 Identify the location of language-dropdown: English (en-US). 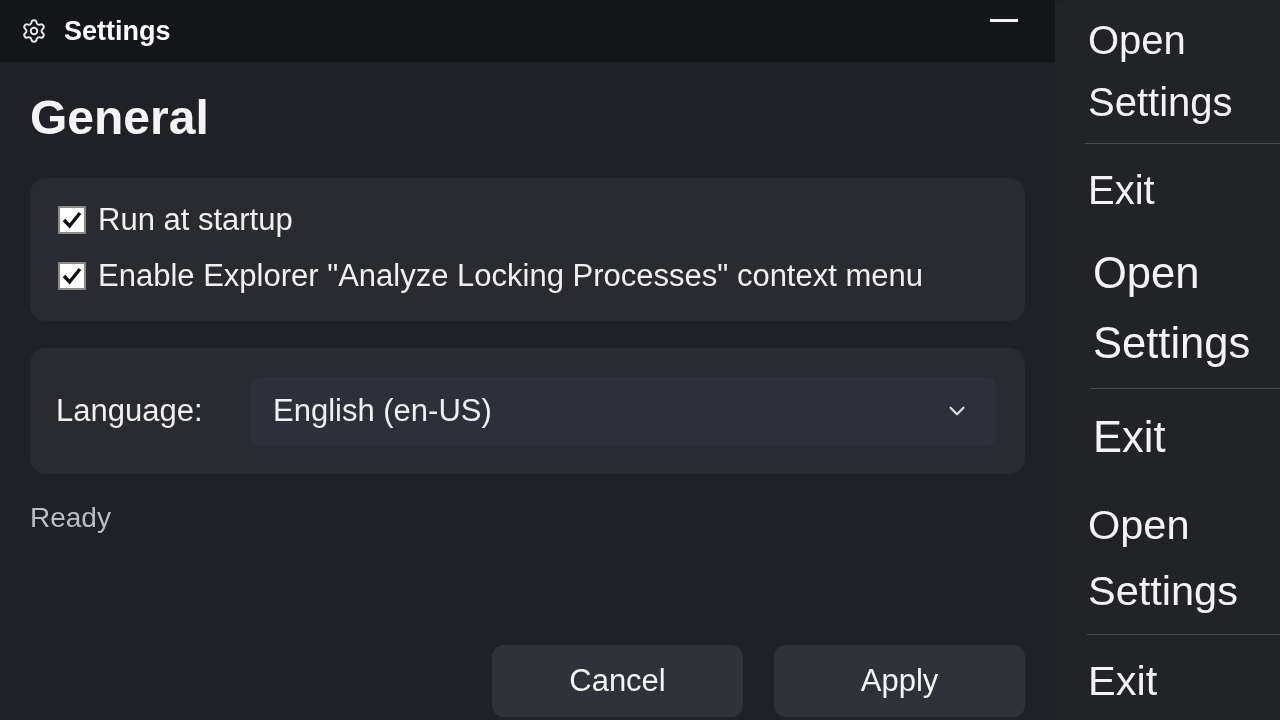
(623, 411).